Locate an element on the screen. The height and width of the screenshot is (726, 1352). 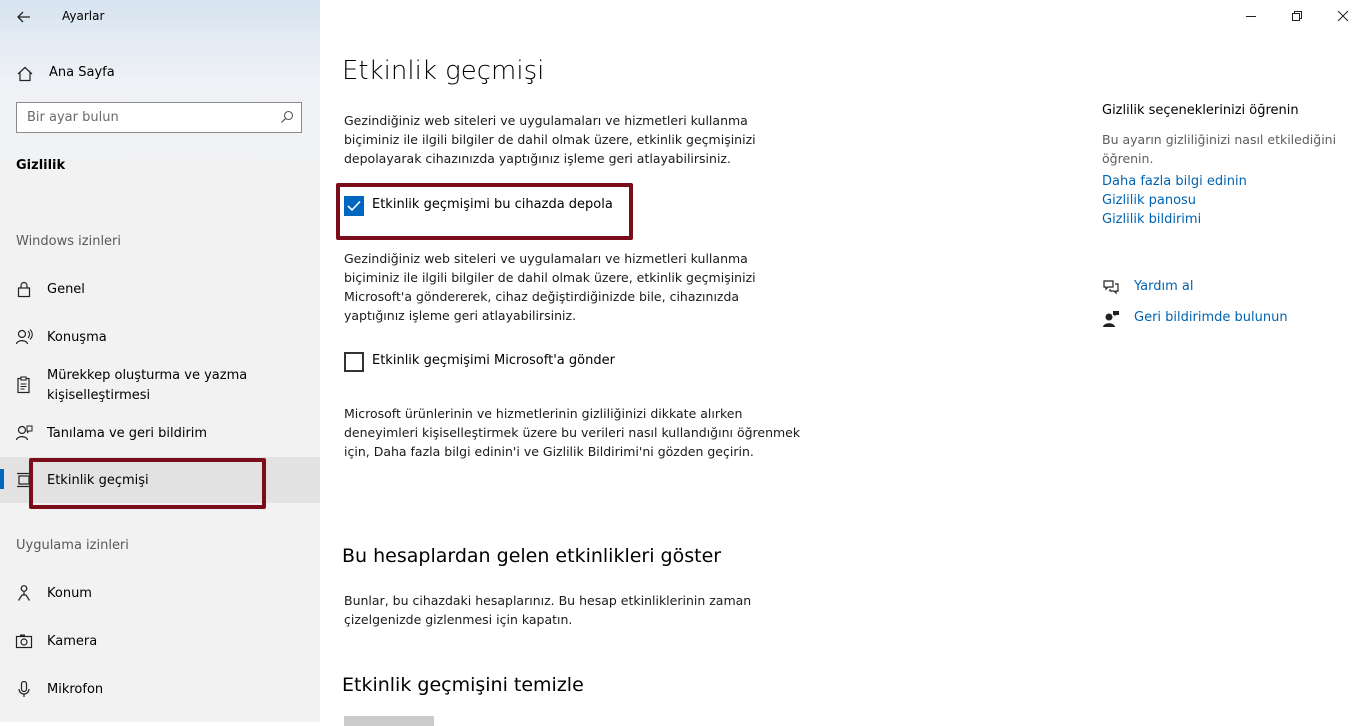
help-chat-icon is located at coordinates (1111, 287).